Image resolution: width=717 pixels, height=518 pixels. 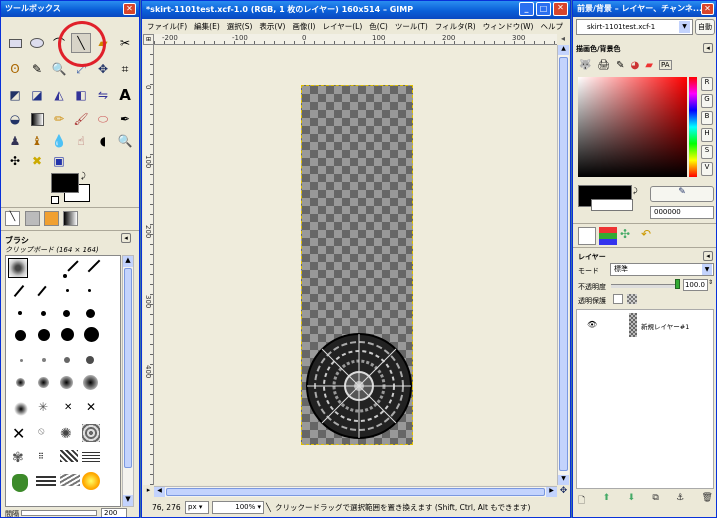 What do you see at coordinates (15, 141) in the screenshot?
I see `ink-icon: ♟` at bounding box center [15, 141].